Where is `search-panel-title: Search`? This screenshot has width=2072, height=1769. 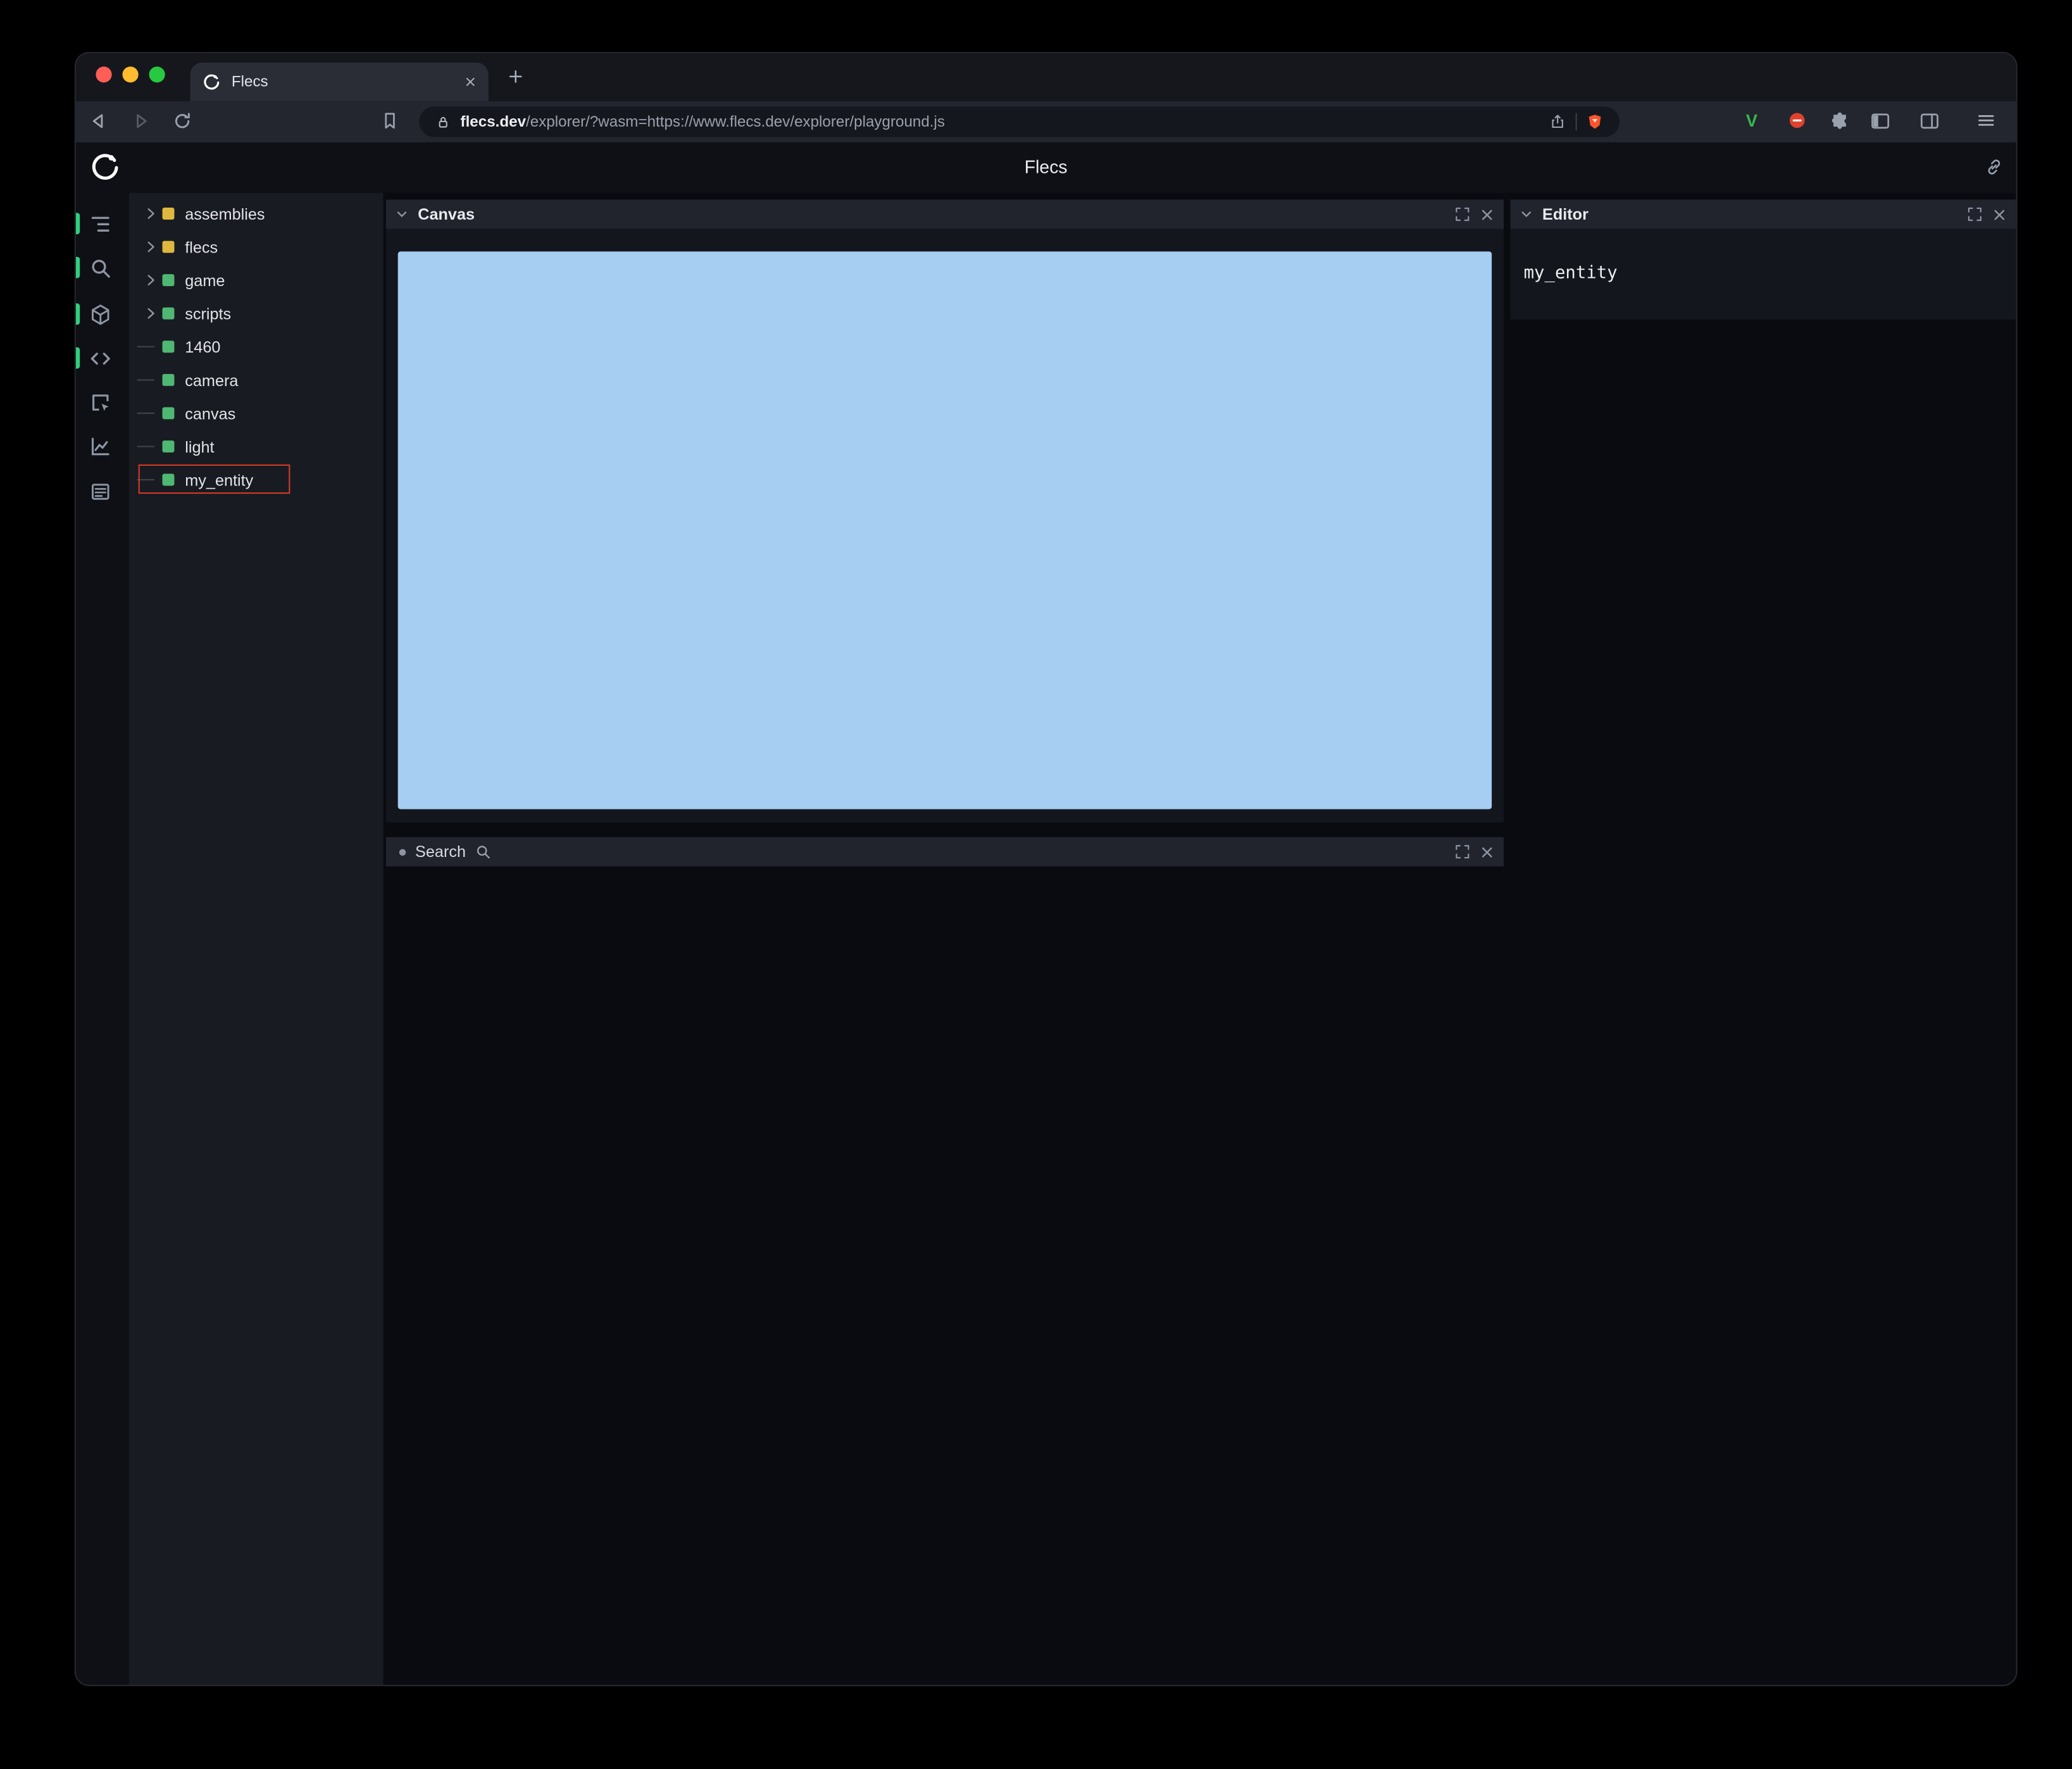
search-panel-title: Search is located at coordinates (440, 851).